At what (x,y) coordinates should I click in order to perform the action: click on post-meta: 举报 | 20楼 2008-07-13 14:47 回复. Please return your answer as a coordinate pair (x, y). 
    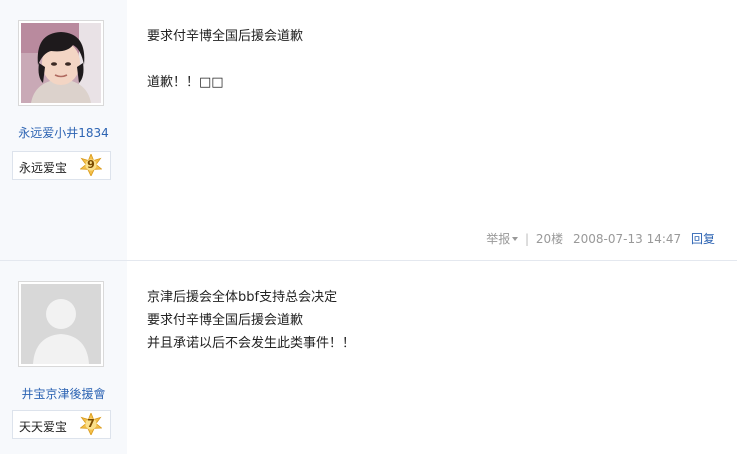
    Looking at the image, I should click on (600, 238).